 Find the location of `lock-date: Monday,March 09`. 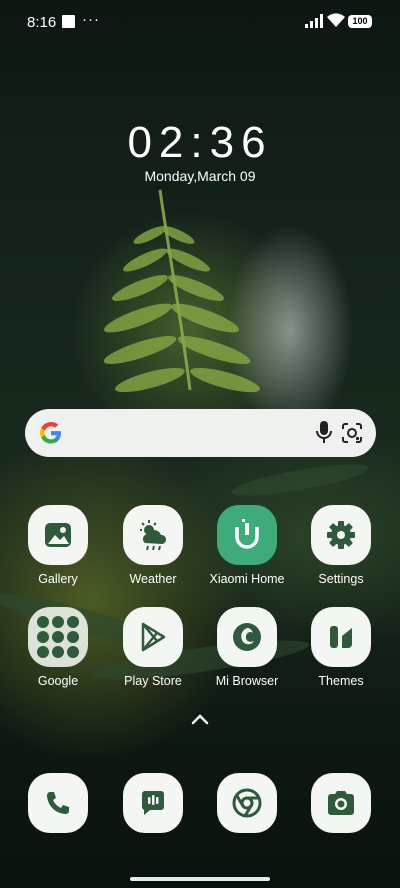

lock-date: Monday,March 09 is located at coordinates (200, 176).